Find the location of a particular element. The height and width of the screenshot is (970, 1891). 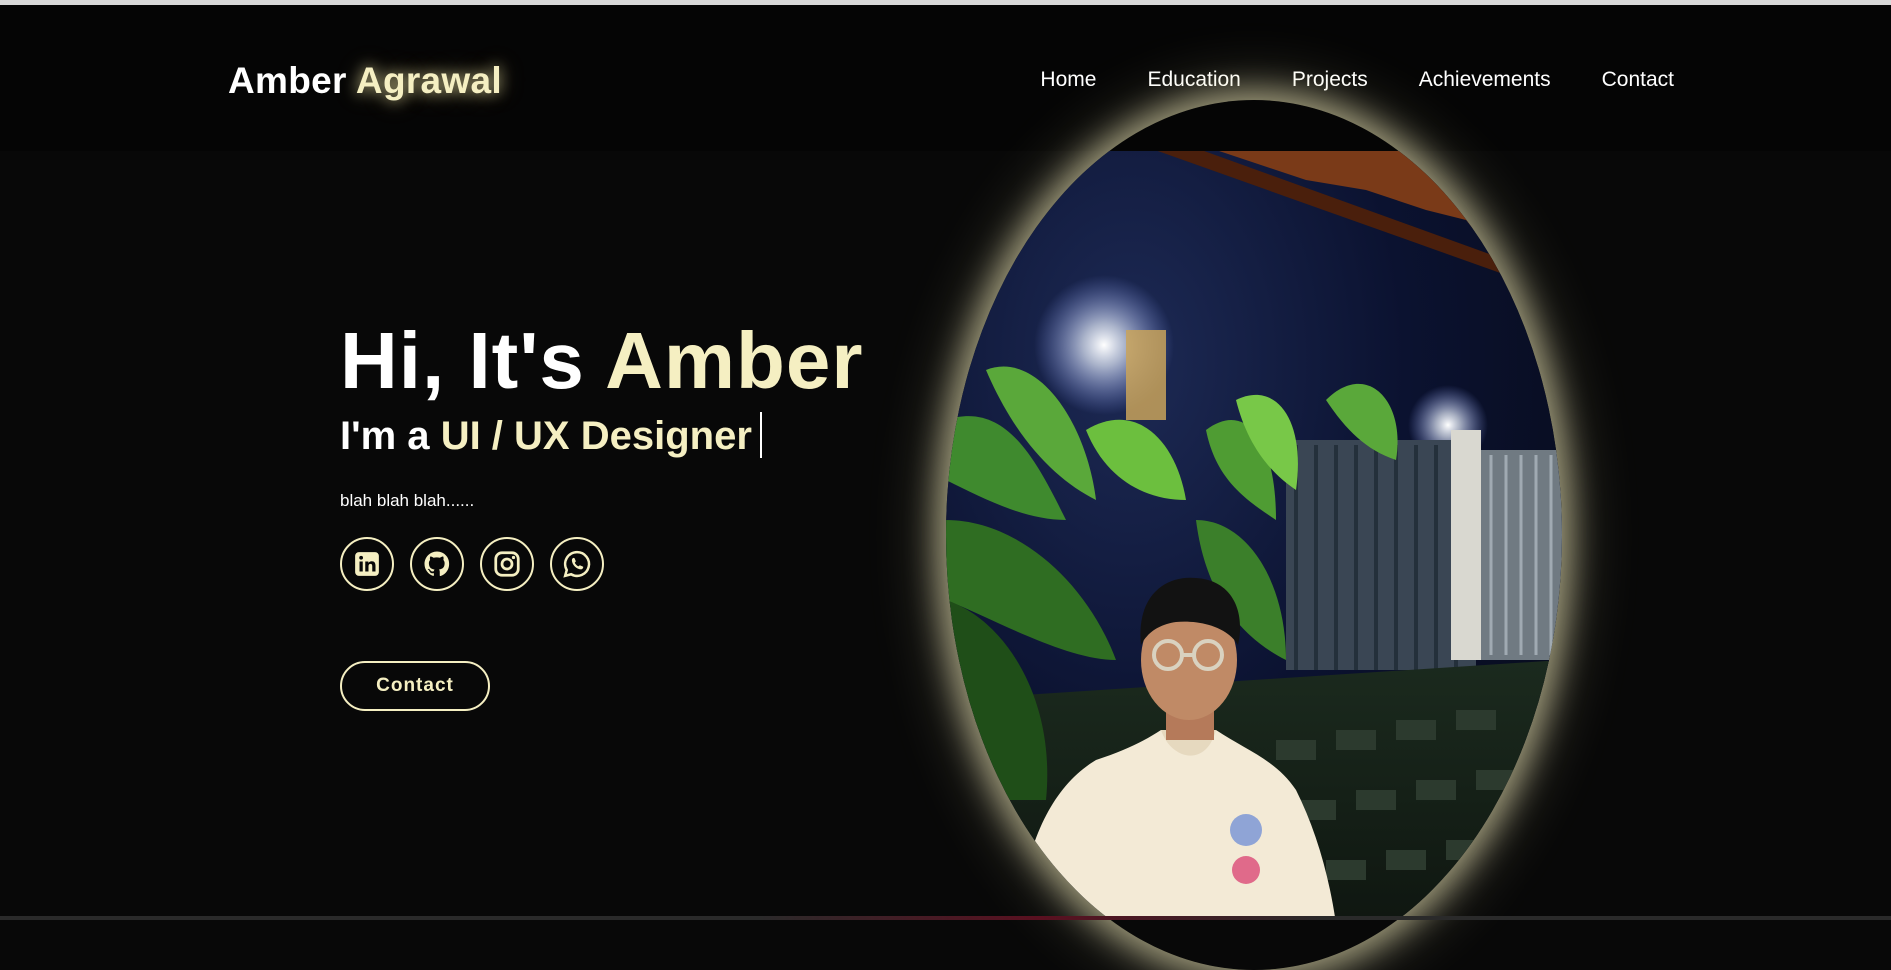

window-bottom-border is located at coordinates (945, 918).